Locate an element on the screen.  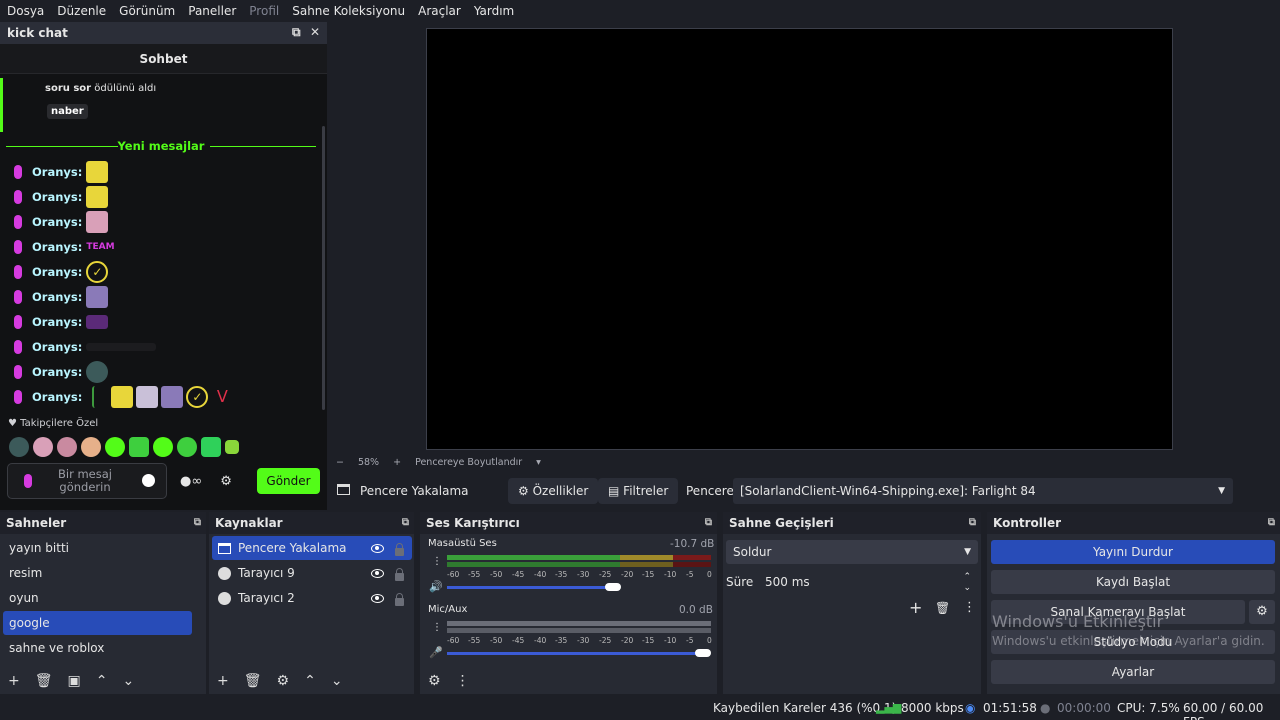
menu-docks: Paneller is located at coordinates (212, 11).